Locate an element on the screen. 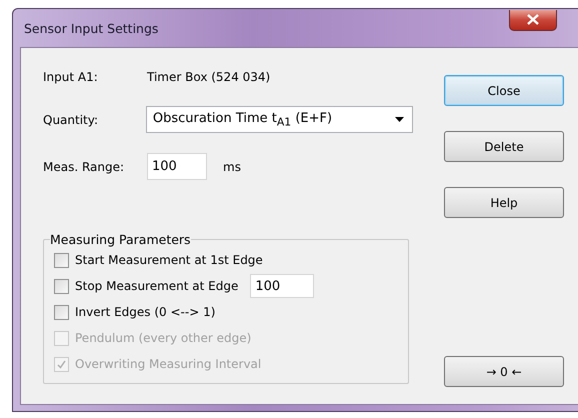 This screenshot has width=578, height=418. dialog-button: Help is located at coordinates (504, 202).